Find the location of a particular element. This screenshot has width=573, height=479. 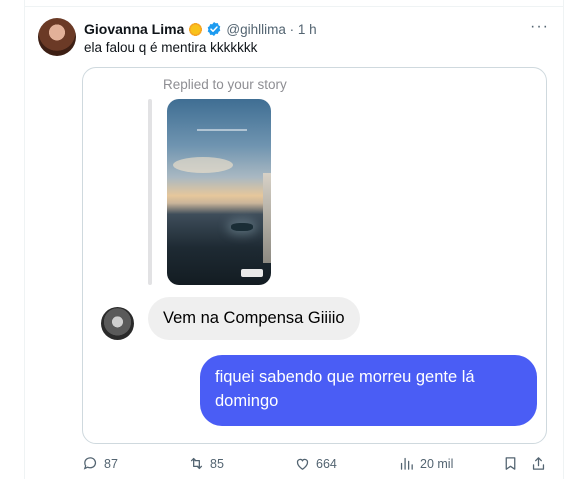

story-cloud is located at coordinates (203, 165).